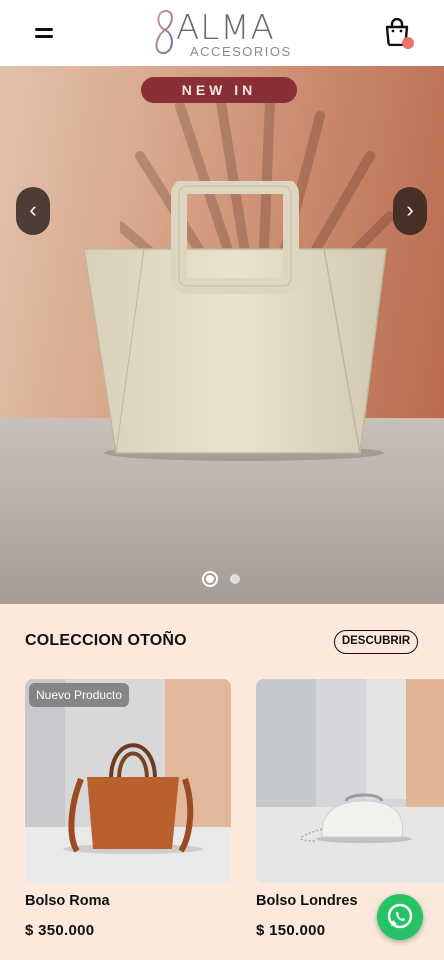 The height and width of the screenshot is (960, 444). I want to click on whatsapp-icon, so click(400, 916).